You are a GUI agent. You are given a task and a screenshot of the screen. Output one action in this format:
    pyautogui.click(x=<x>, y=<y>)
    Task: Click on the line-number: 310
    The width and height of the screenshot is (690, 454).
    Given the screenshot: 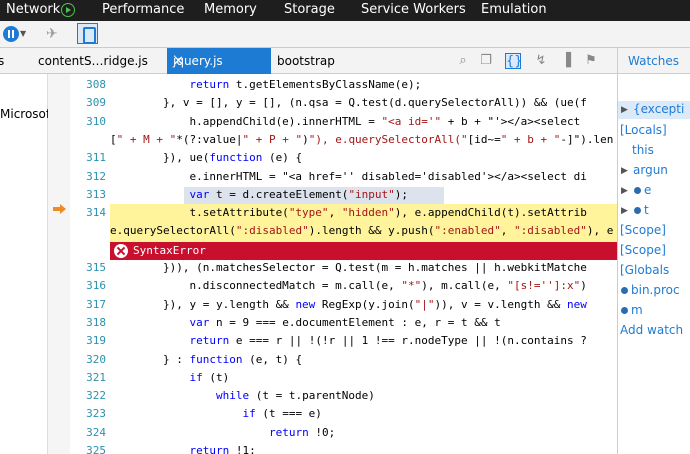 What is the action you would take?
    pyautogui.click(x=96, y=121)
    